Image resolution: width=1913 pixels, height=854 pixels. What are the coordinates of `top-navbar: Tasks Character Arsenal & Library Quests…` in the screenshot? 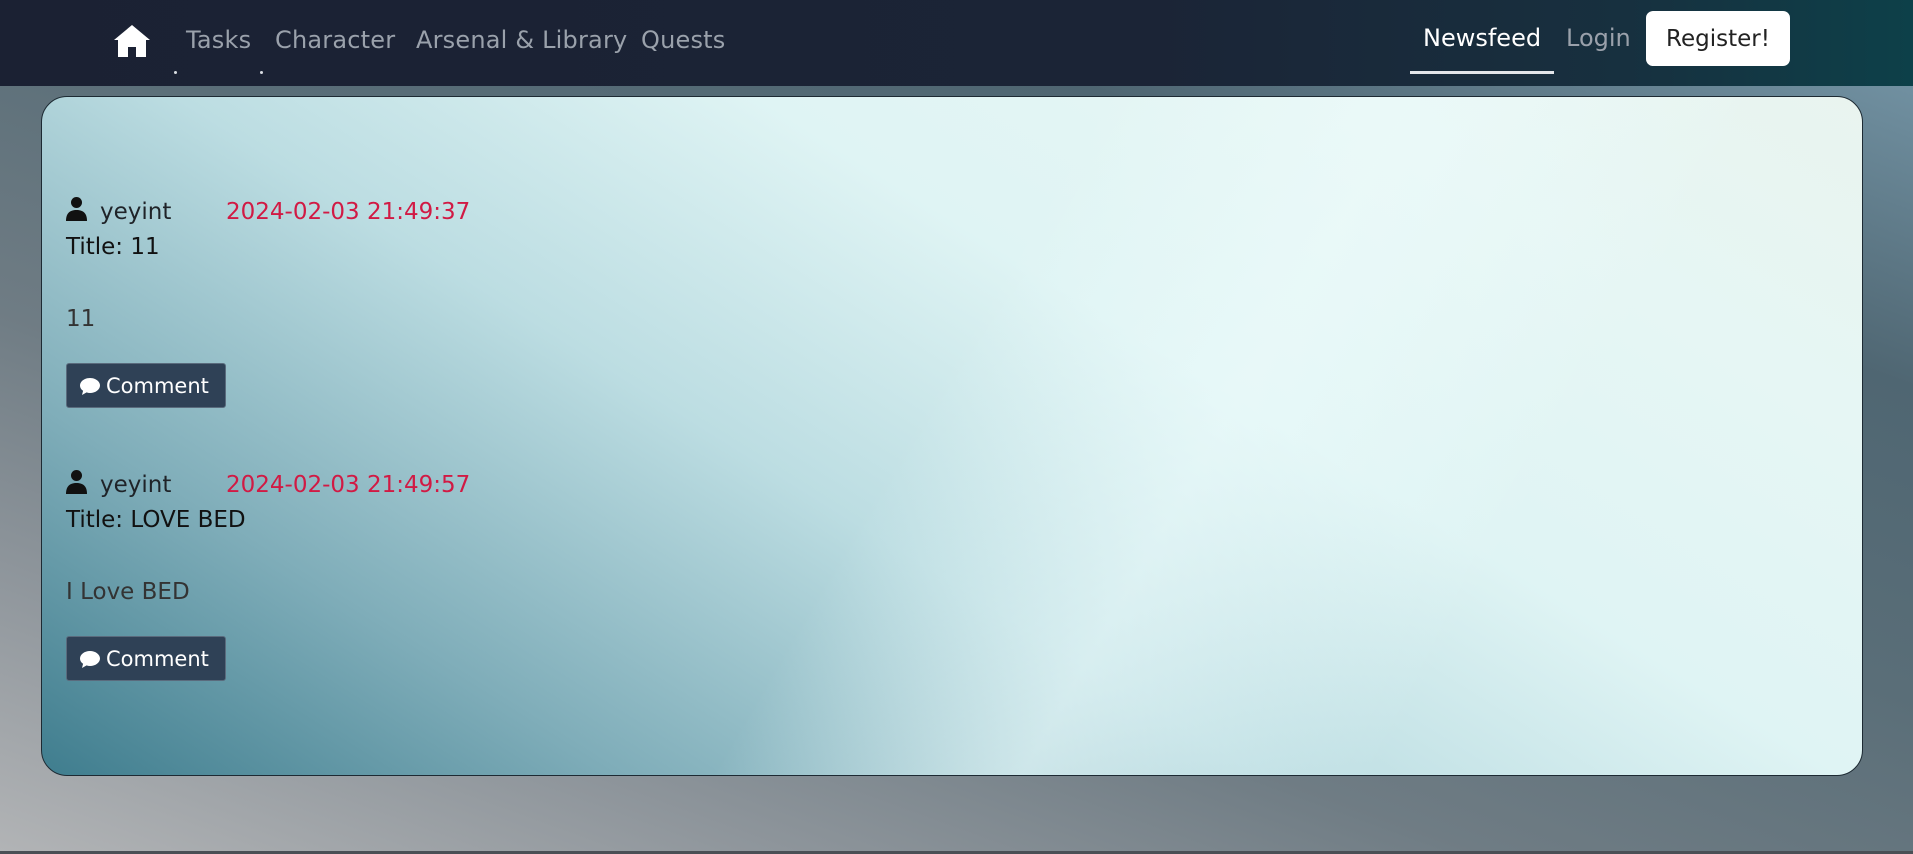 It's located at (956, 43).